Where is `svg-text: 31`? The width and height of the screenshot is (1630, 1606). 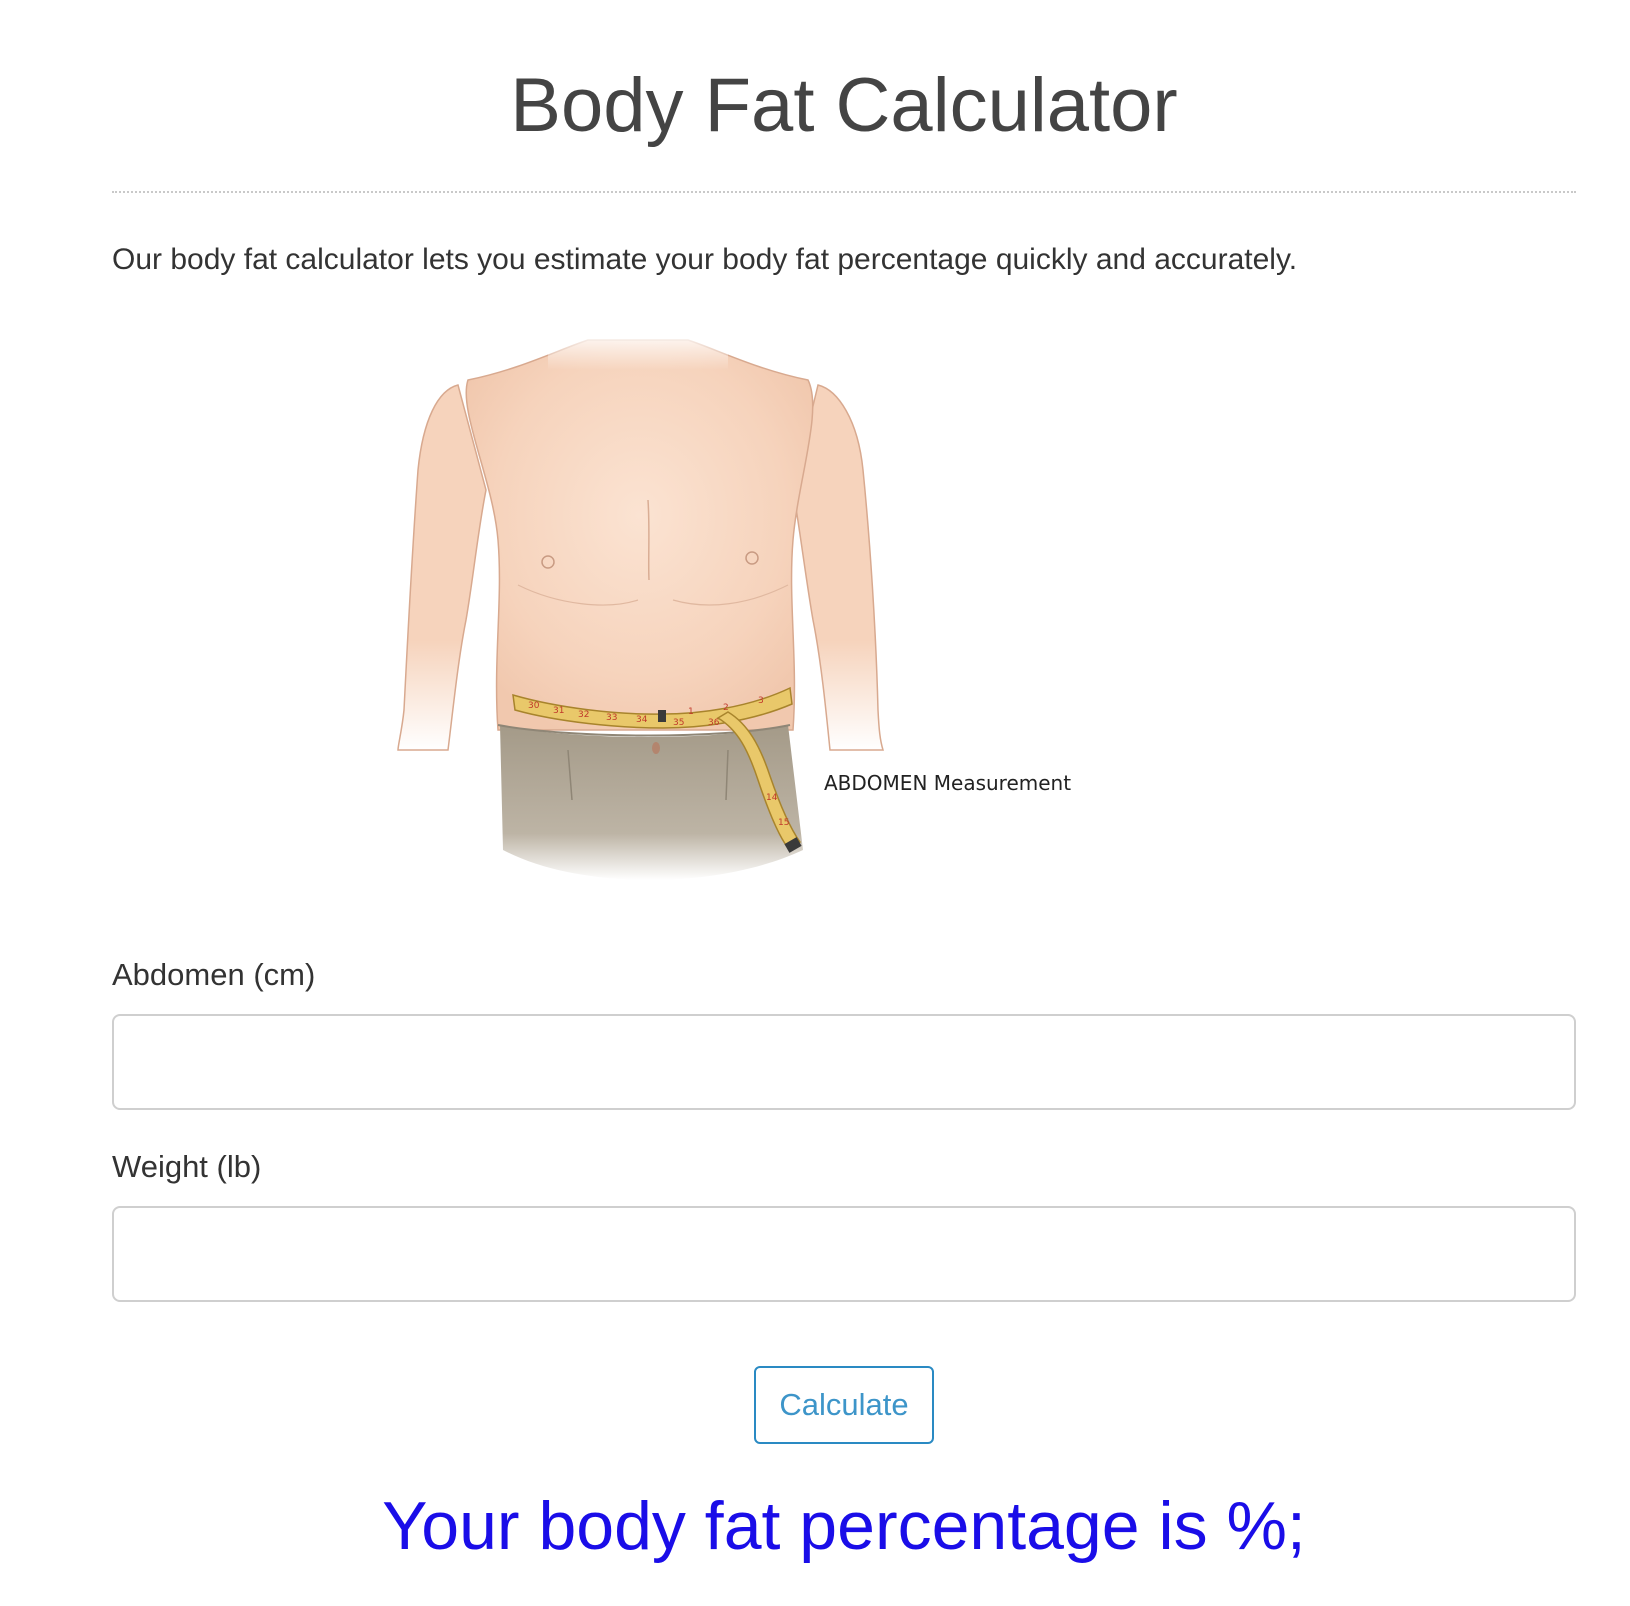 svg-text: 31 is located at coordinates (558, 711).